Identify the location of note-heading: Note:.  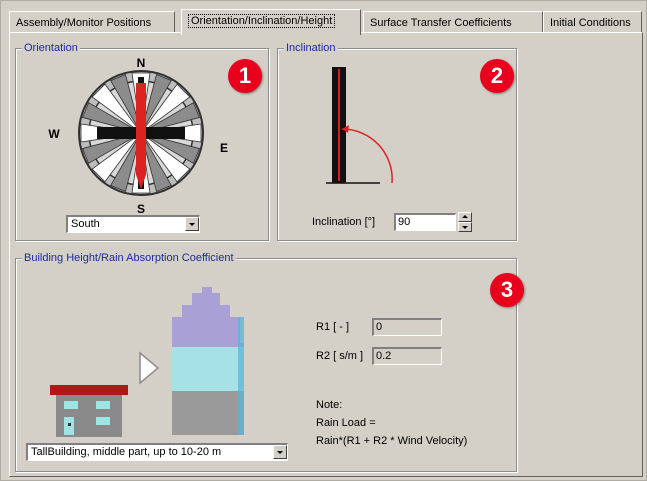
(329, 405).